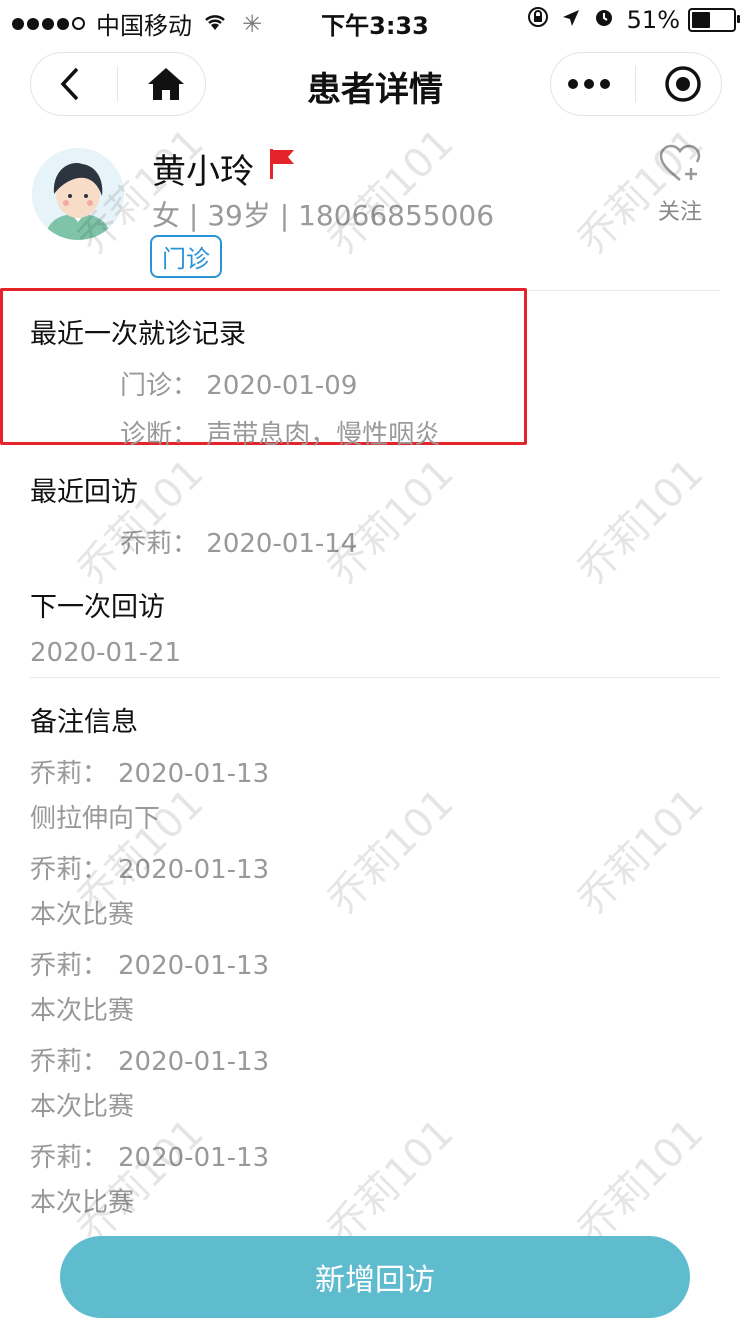  Describe the element at coordinates (571, 20) in the screenshot. I see `location-icon` at that location.